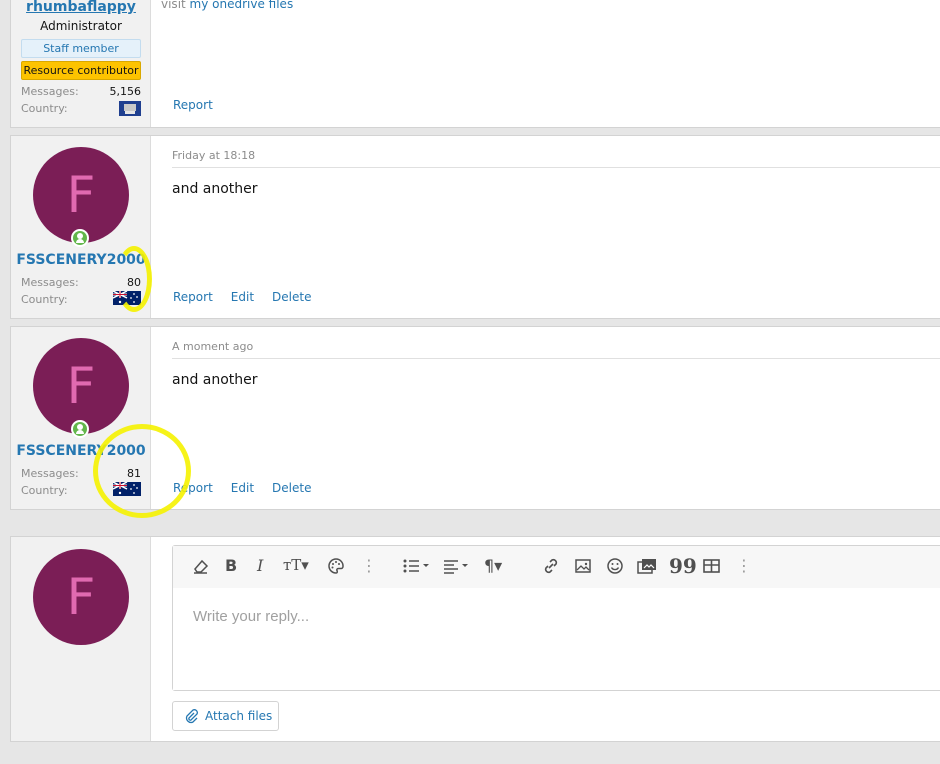 The image size is (940, 764). I want to click on reply-user-panel: F, so click(81, 639).